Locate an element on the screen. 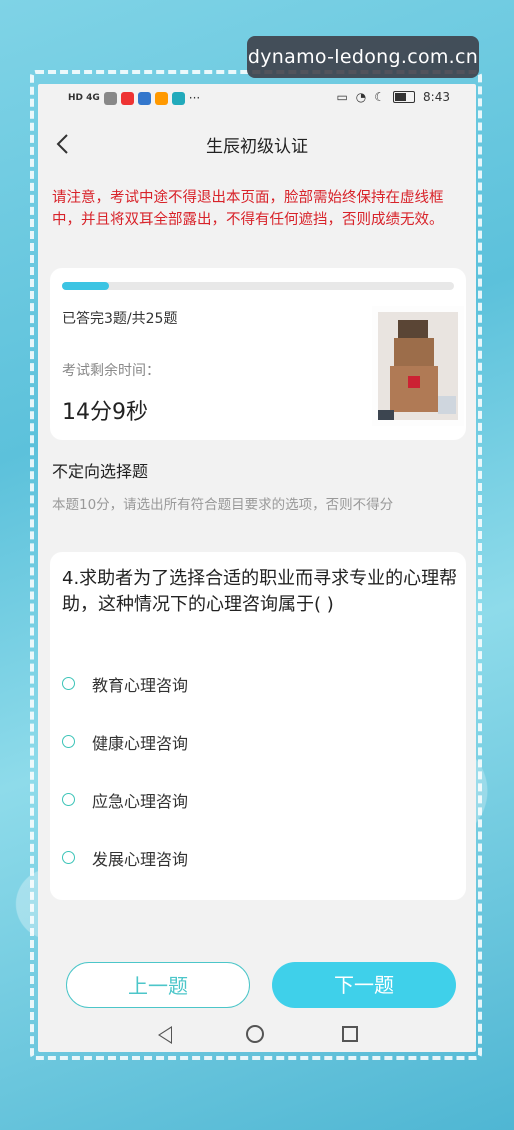 This screenshot has width=514, height=1130. option-item: 健康心理咨询 is located at coordinates (252, 743).